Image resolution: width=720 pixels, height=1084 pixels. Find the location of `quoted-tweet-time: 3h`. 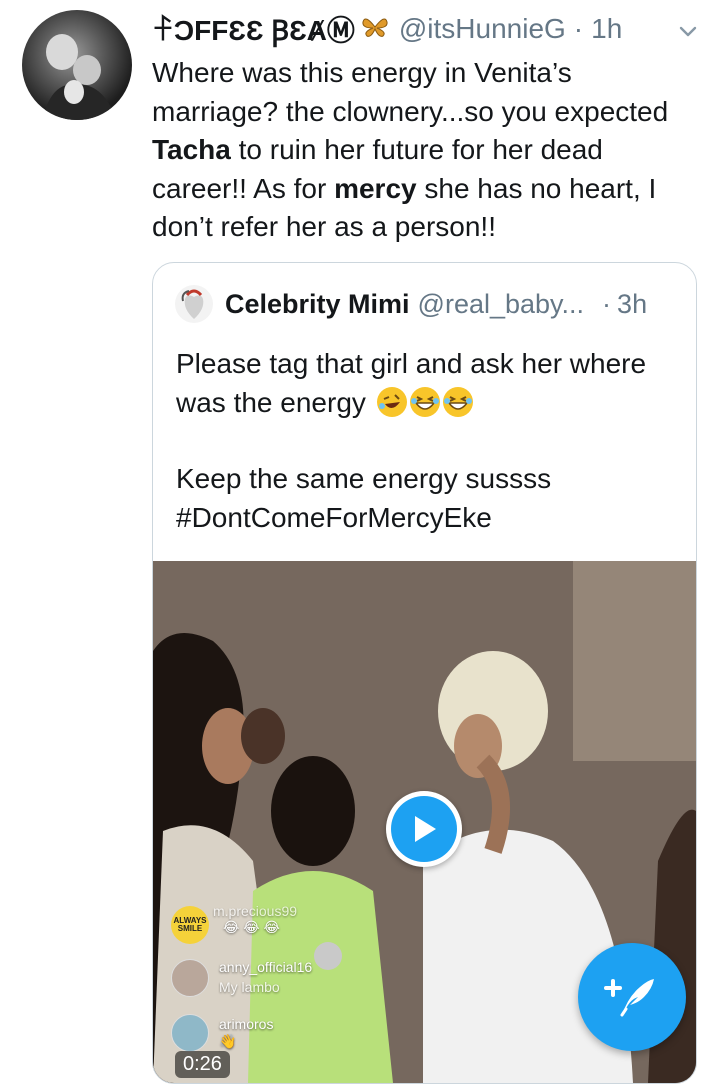

quoted-tweet-time: 3h is located at coordinates (632, 304).